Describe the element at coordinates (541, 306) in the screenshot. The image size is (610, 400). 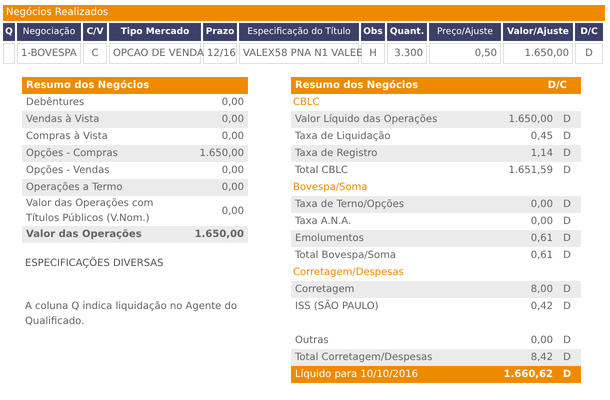
I see `row-value: 0,42` at that location.